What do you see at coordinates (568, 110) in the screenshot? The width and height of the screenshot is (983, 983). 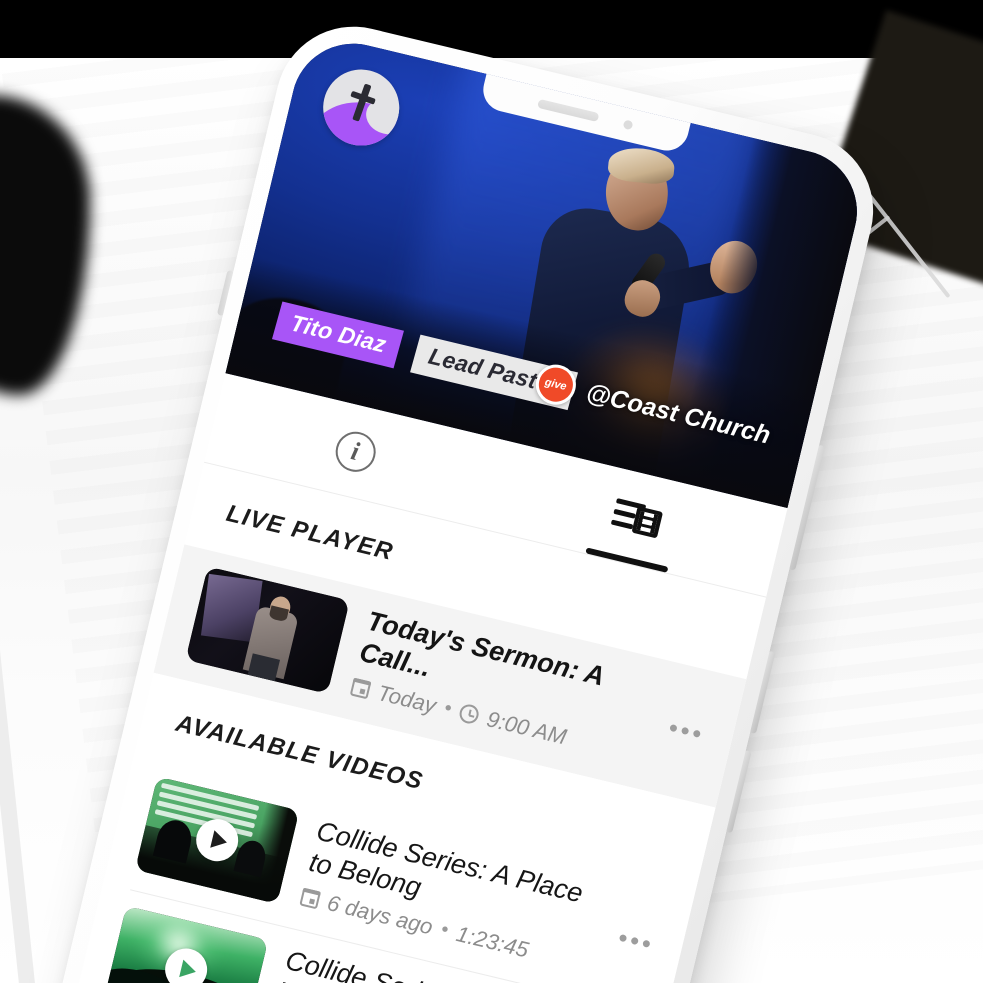 I see `earpiece-speaker` at bounding box center [568, 110].